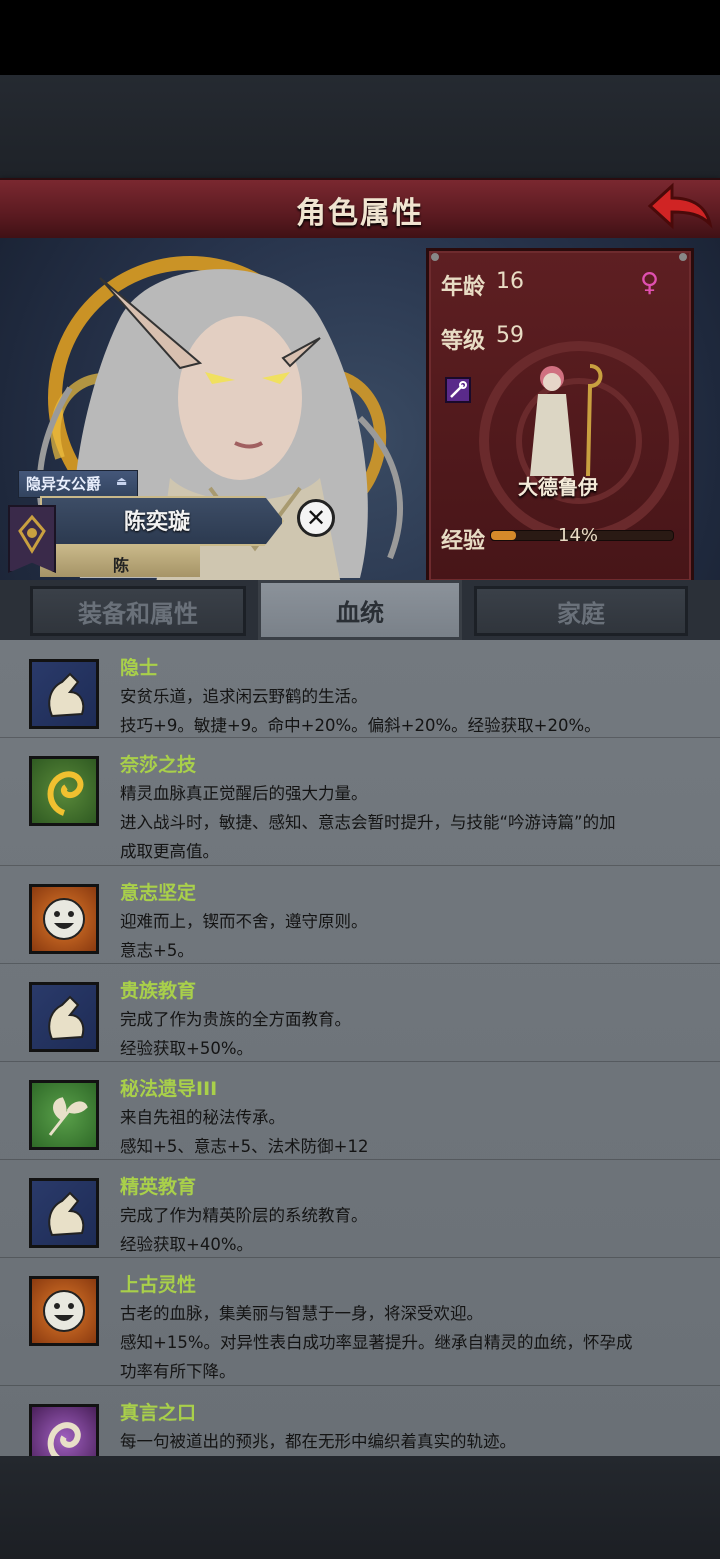 This screenshot has width=720, height=1559. Describe the element at coordinates (360, 725) in the screenshot. I see `trait-description-line: 技巧+9。敏捷+9。命中+20%。偏斜+20%。经验获取+20%。` at that location.